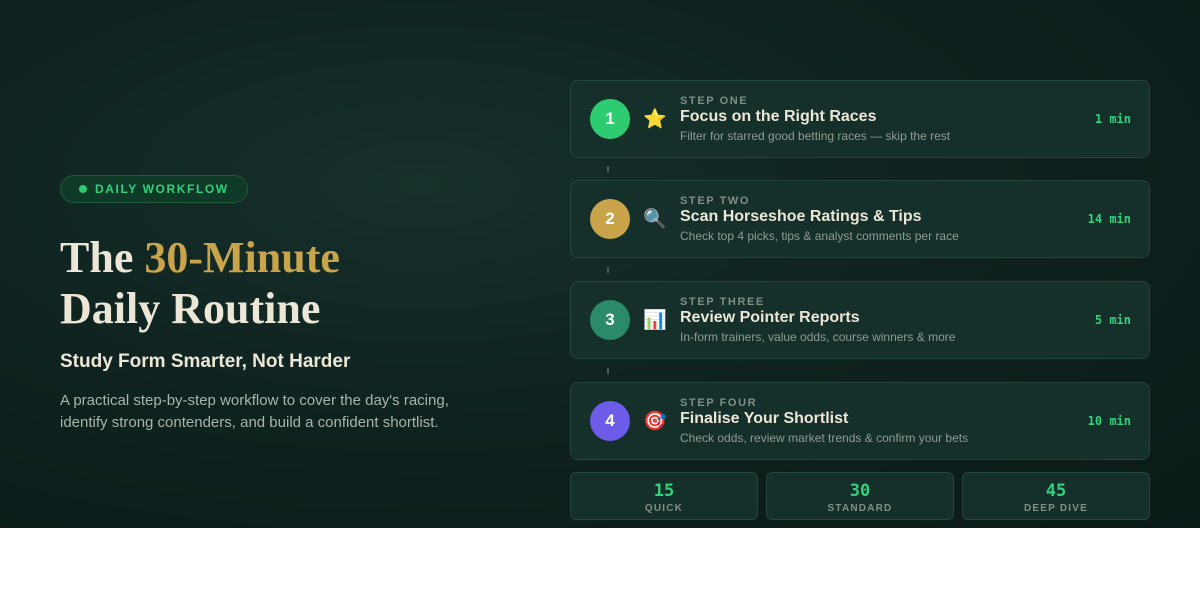  What do you see at coordinates (719, 403) in the screenshot?
I see `step-label: STEP FOUR` at bounding box center [719, 403].